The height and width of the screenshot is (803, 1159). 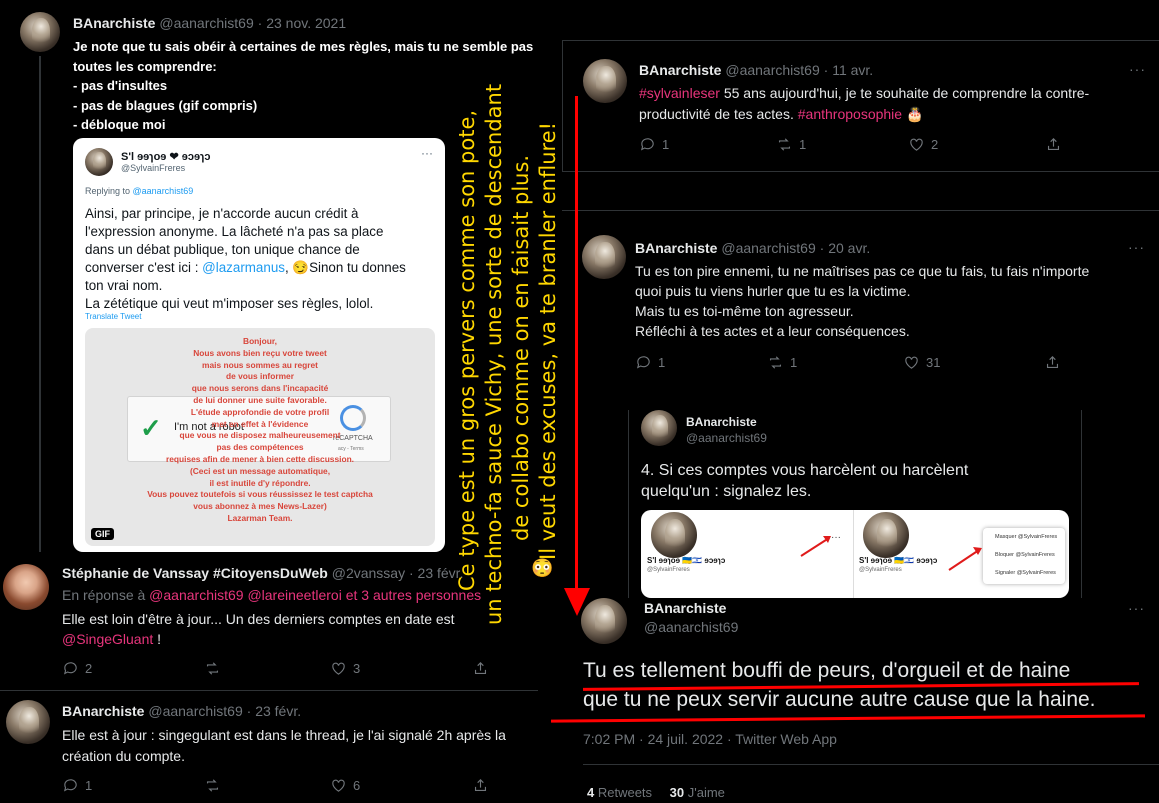 I want to click on quoted-author-handle: @SylvainFreres, so click(x=166, y=168).